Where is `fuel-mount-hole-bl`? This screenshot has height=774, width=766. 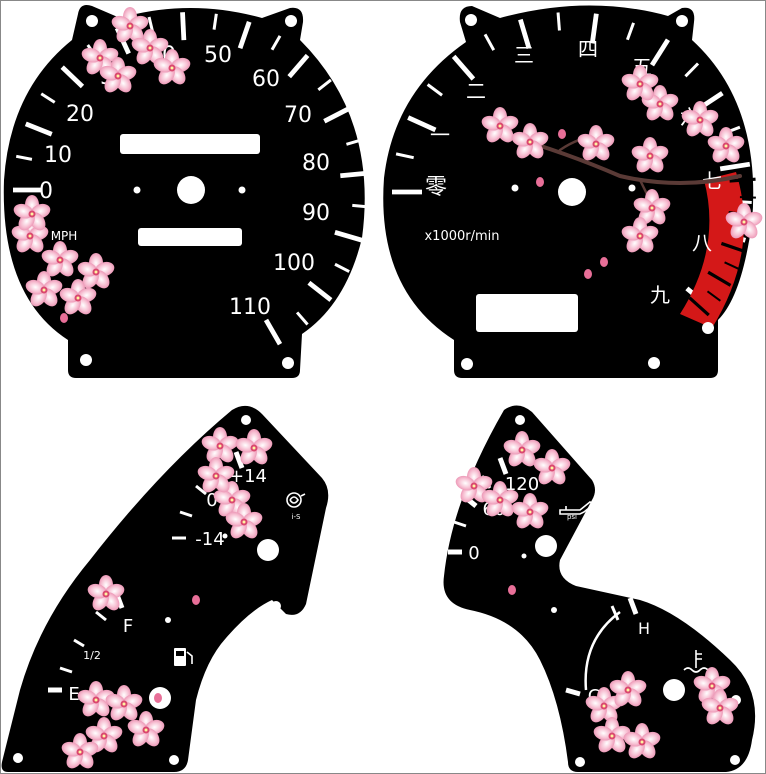
fuel-mount-hole-bl is located at coordinates (18, 758).